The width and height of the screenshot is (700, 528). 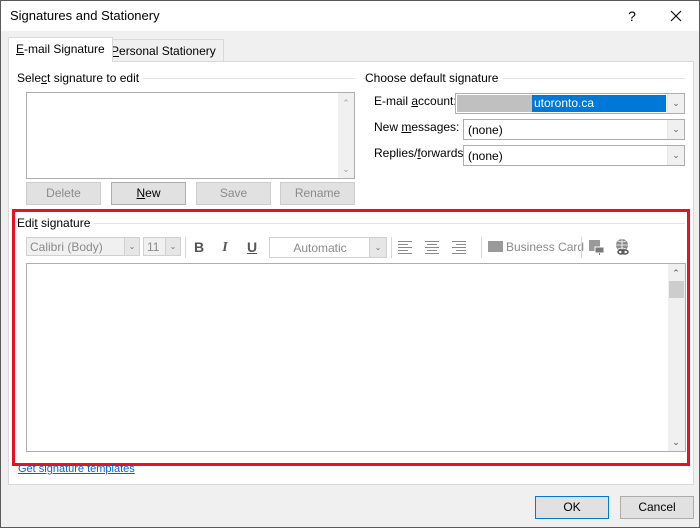 I want to click on email-account-label: E-mail account:, so click(x=415, y=101).